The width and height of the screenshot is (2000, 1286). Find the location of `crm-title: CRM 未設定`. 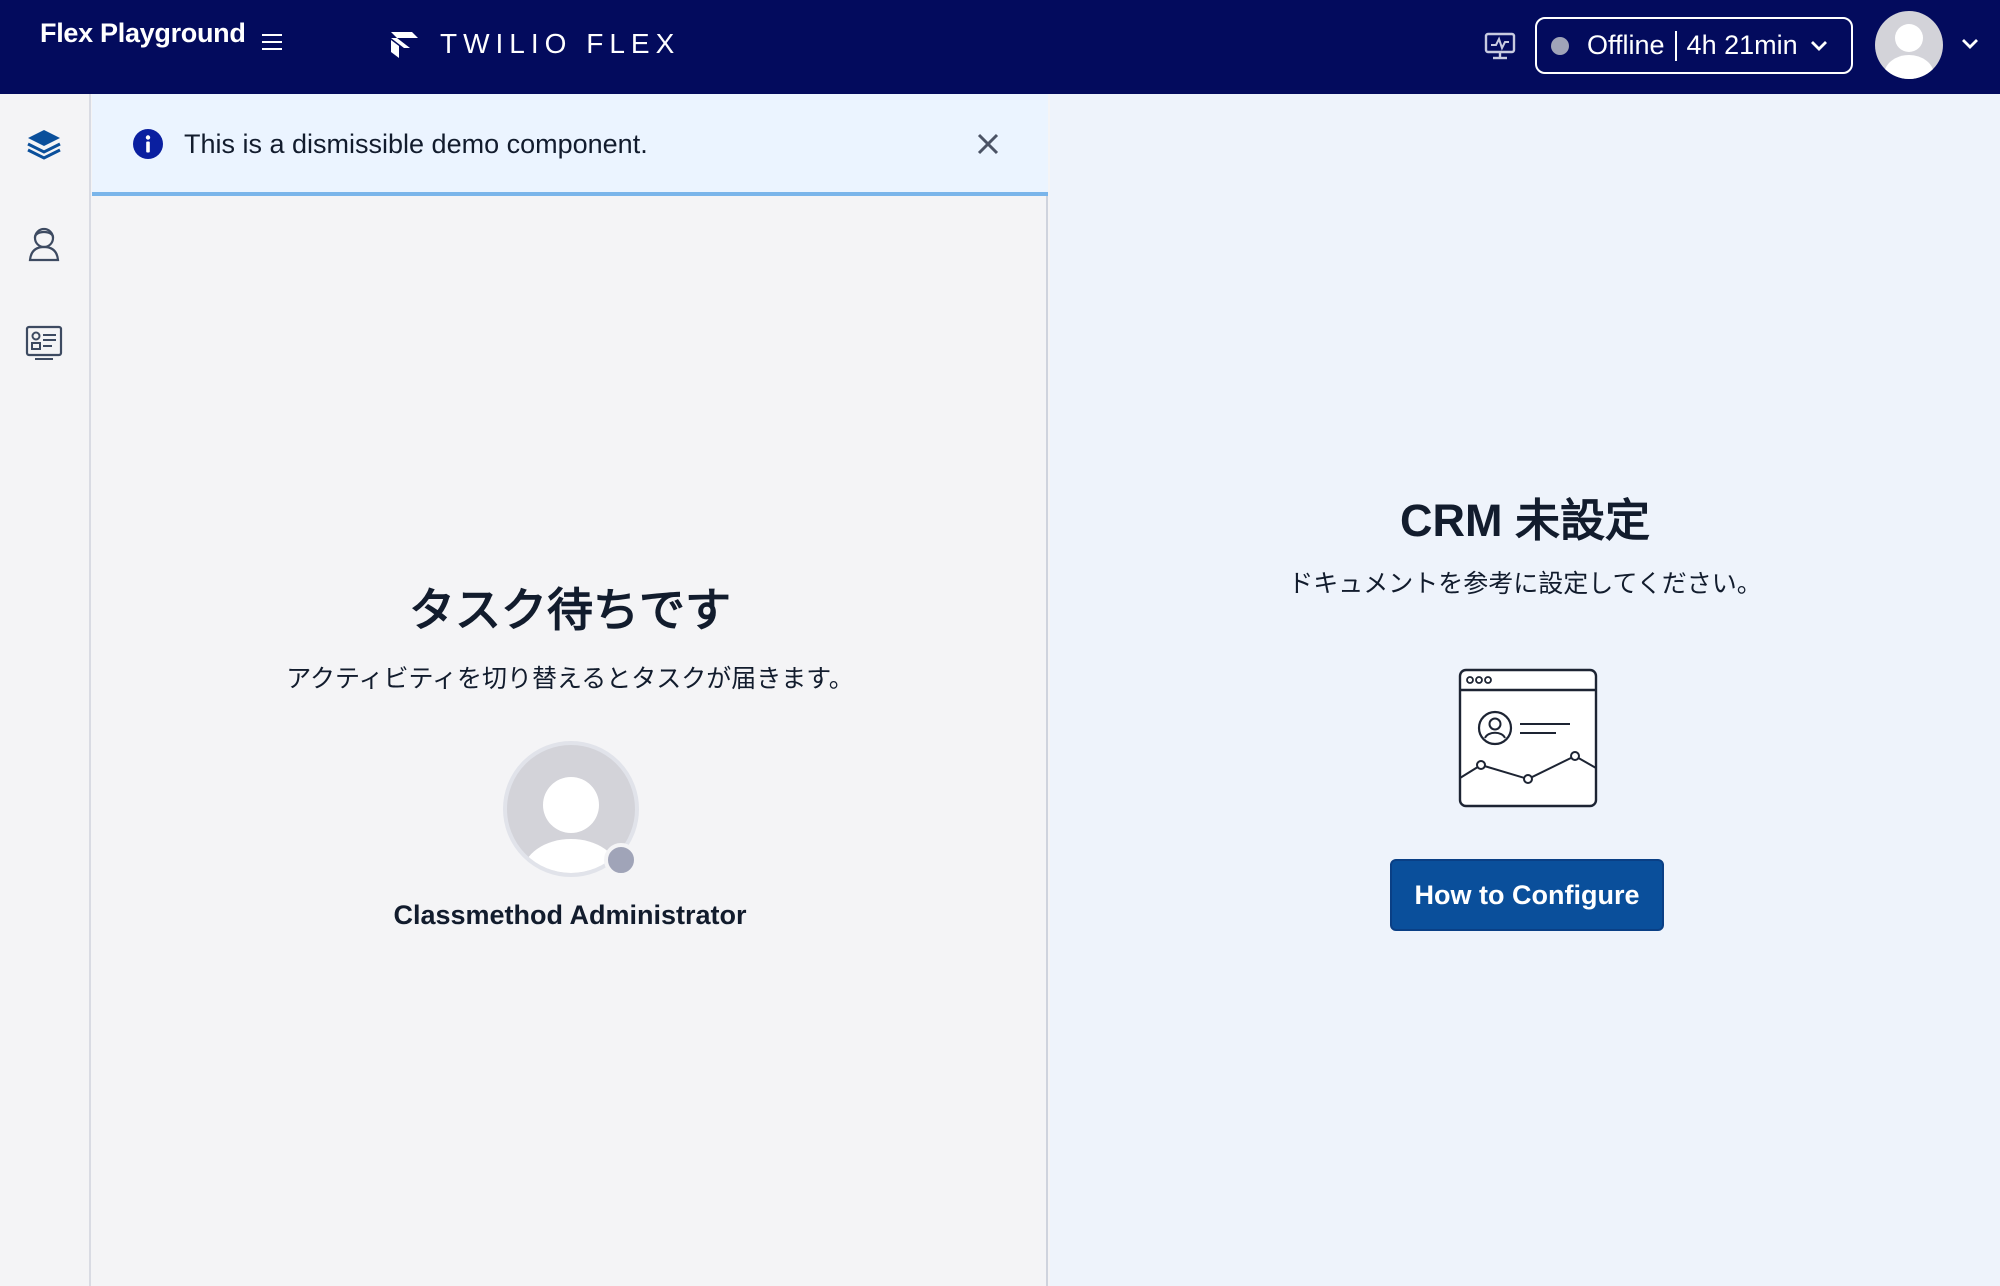

crm-title: CRM 未設定 is located at coordinates (1525, 520).